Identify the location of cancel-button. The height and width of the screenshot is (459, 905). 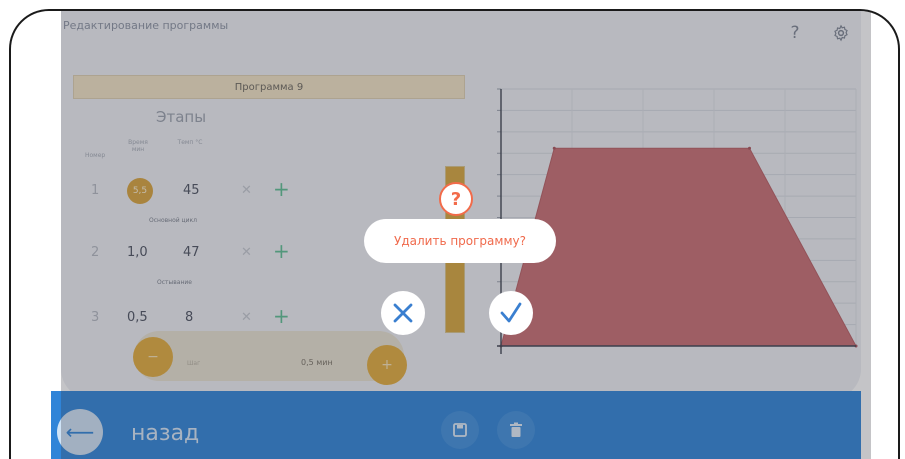
(403, 313).